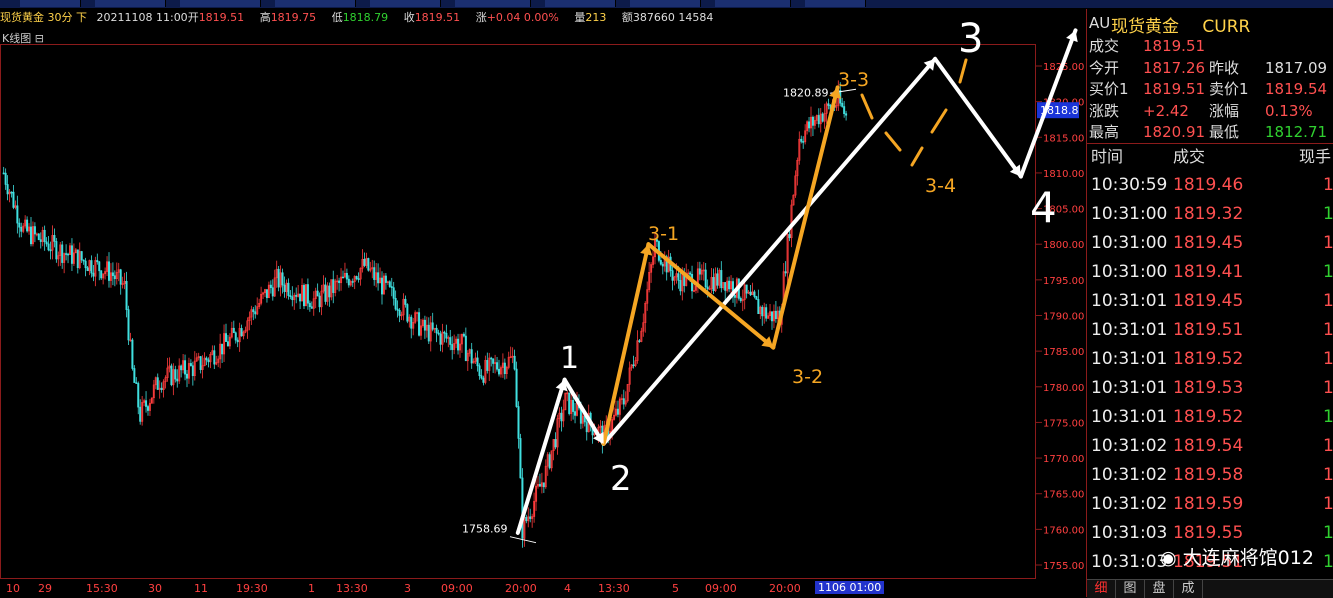  What do you see at coordinates (1159, 589) in the screenshot?
I see `side-tab: 盘` at bounding box center [1159, 589].